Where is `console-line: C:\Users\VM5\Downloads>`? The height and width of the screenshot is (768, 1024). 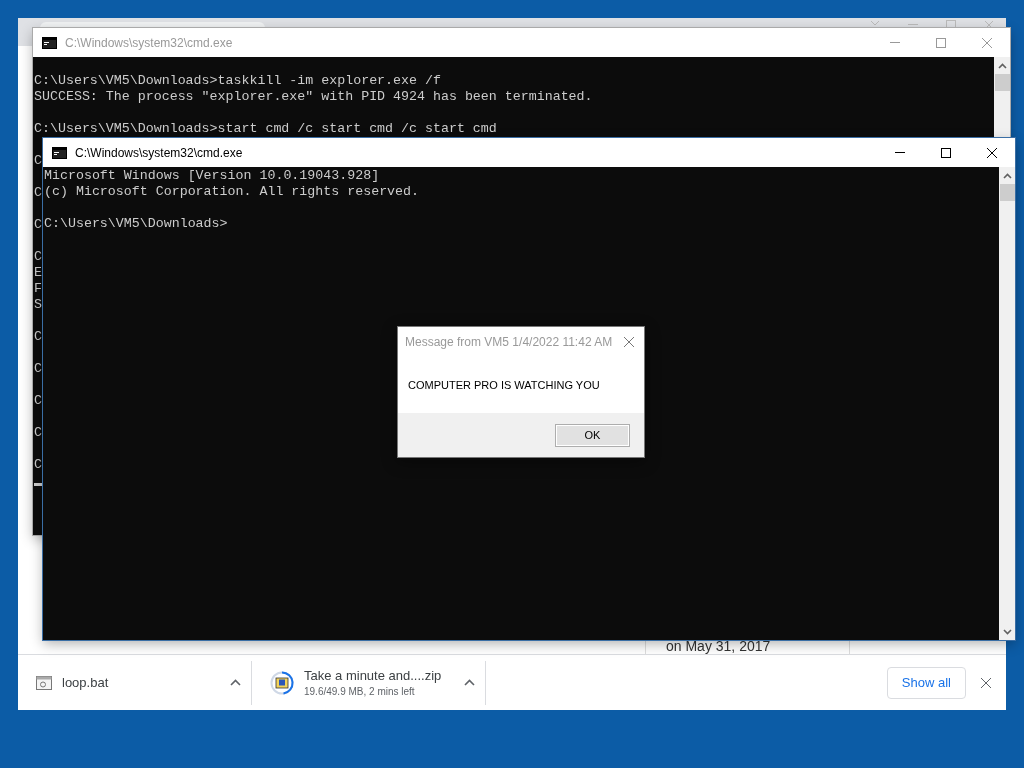
console-line: C:\Users\VM5\Downloads> is located at coordinates (136, 224).